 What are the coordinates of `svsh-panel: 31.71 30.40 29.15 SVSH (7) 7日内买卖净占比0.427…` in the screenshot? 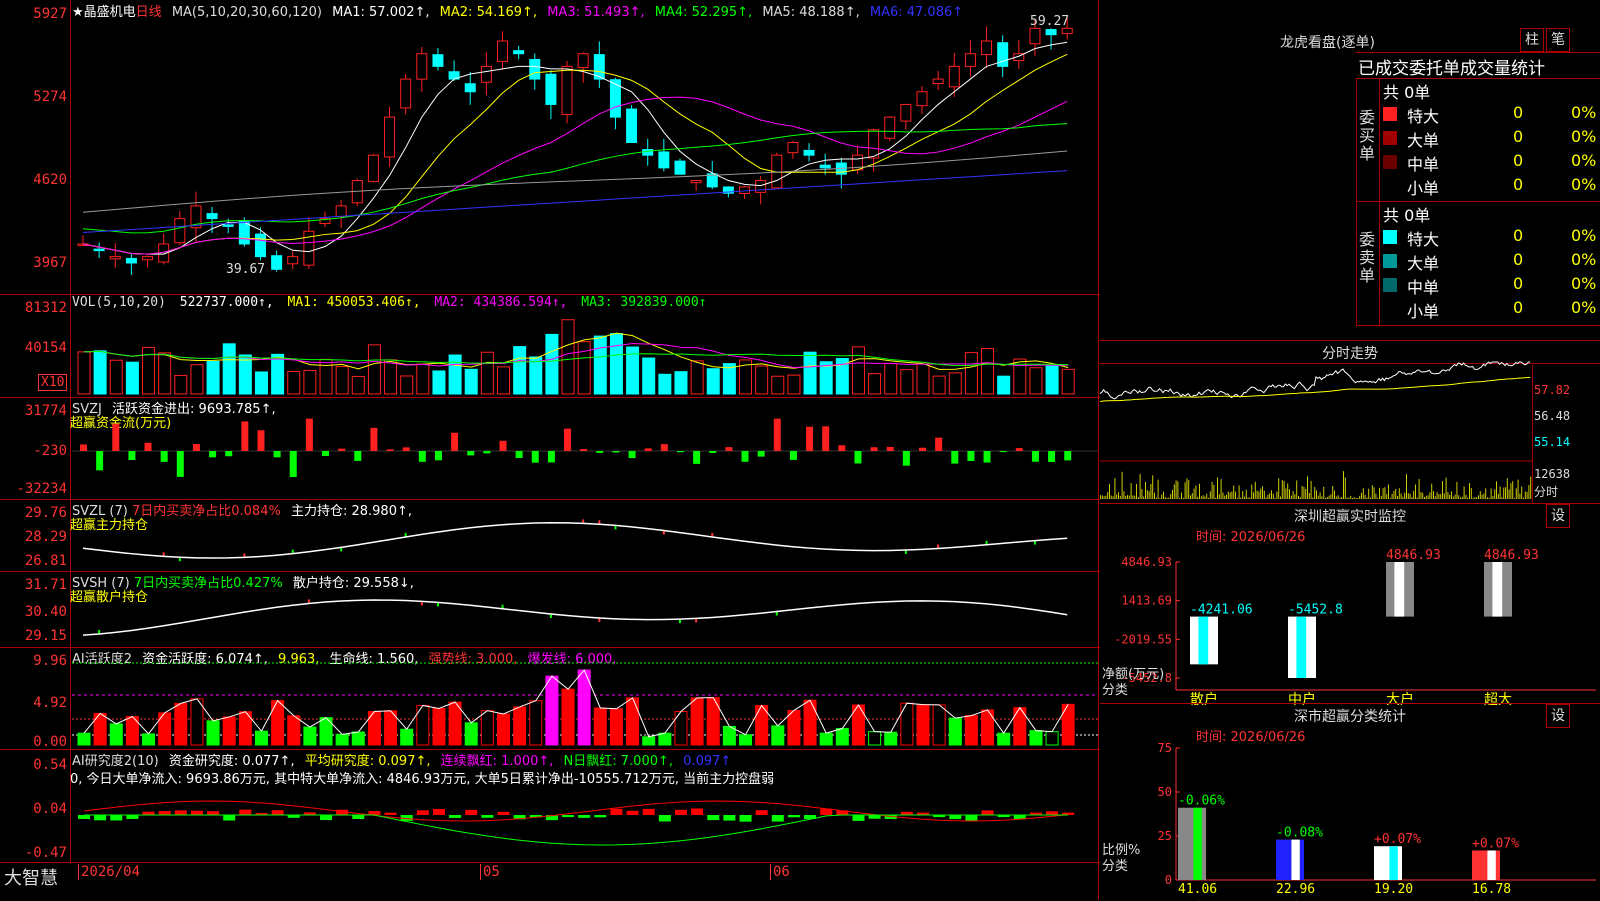 It's located at (550, 609).